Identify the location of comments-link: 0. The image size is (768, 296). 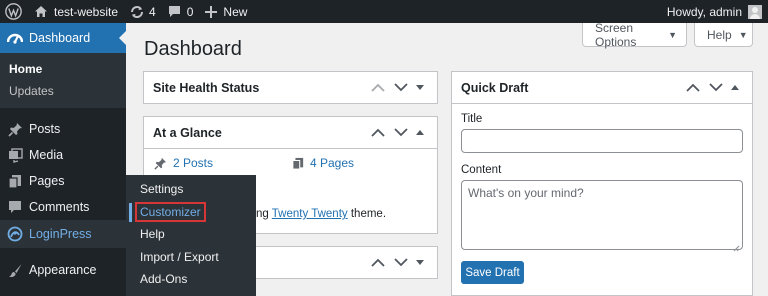
(181, 11).